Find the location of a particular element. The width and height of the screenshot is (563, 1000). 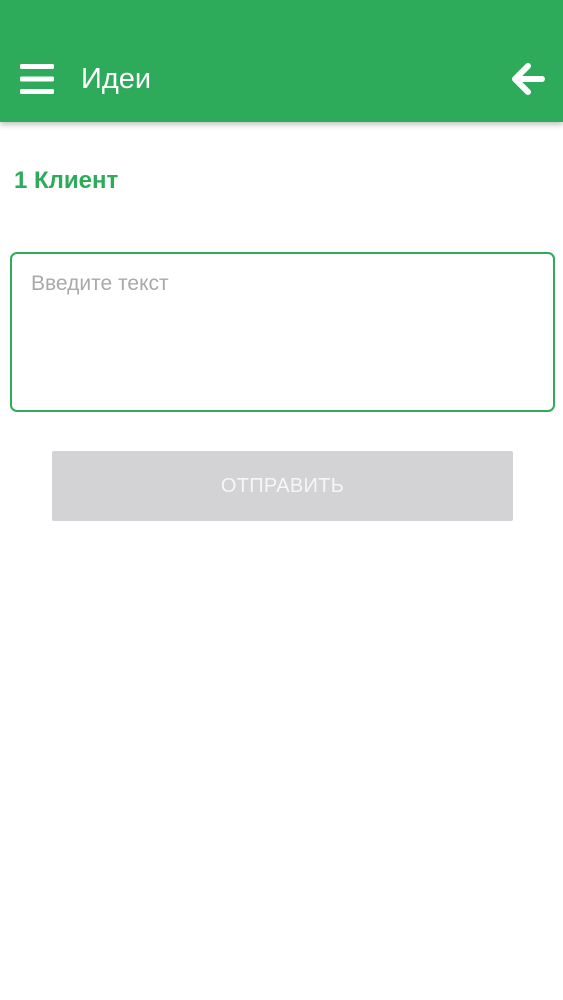

back-button is located at coordinates (528, 79).